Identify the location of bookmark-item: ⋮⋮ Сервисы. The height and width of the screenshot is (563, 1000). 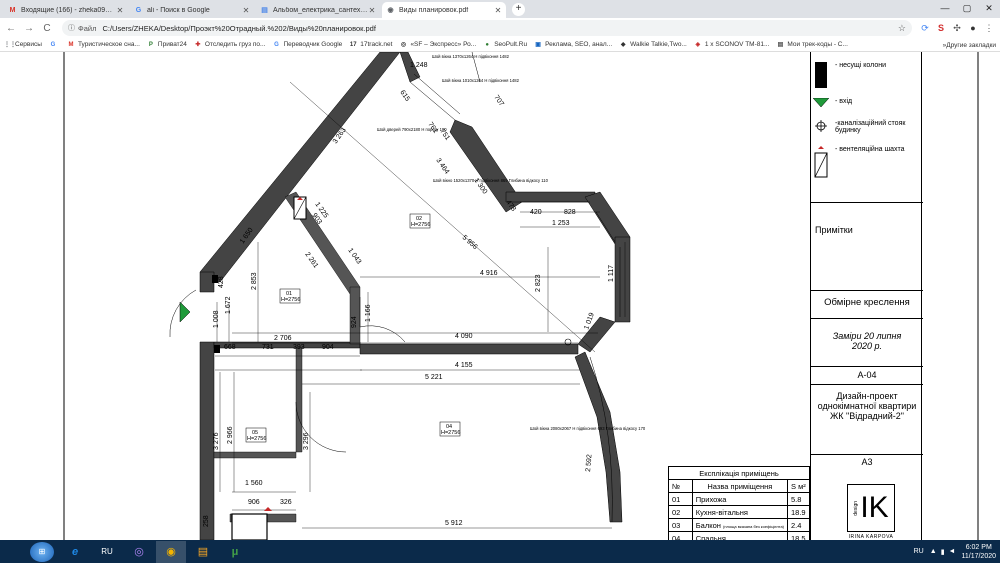
(23, 45).